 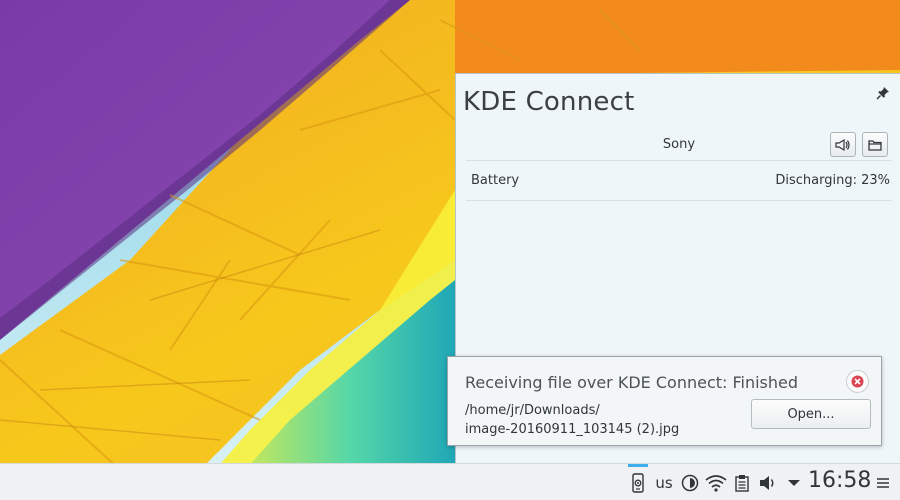 I want to click on expand-tray-icon, so click(x=794, y=483).